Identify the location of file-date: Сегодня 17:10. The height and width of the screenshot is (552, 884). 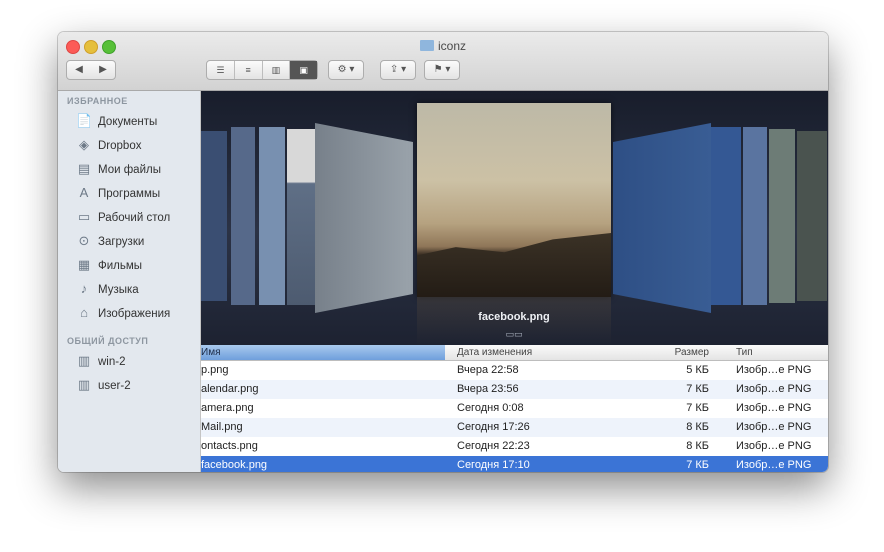
(493, 465).